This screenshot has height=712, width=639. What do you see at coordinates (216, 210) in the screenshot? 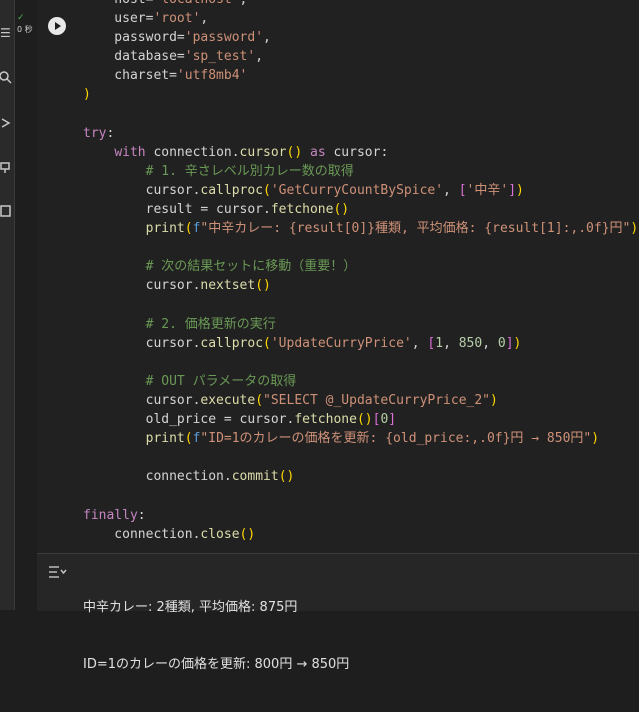
I see `code-line: result = cursor.fetchone()` at bounding box center [216, 210].